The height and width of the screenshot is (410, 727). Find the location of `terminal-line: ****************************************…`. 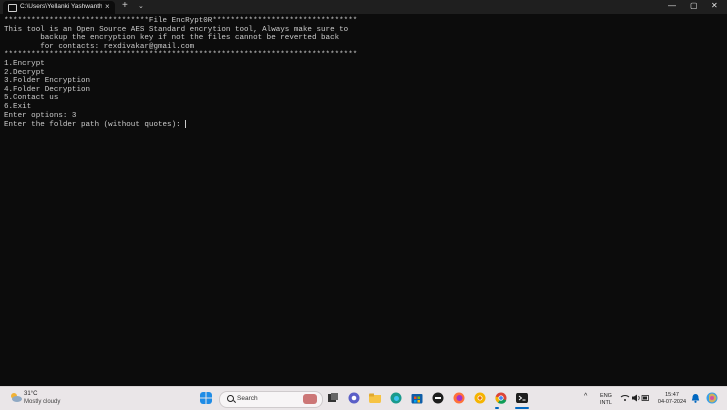

terminal-line: ****************************************… is located at coordinates (181, 55).